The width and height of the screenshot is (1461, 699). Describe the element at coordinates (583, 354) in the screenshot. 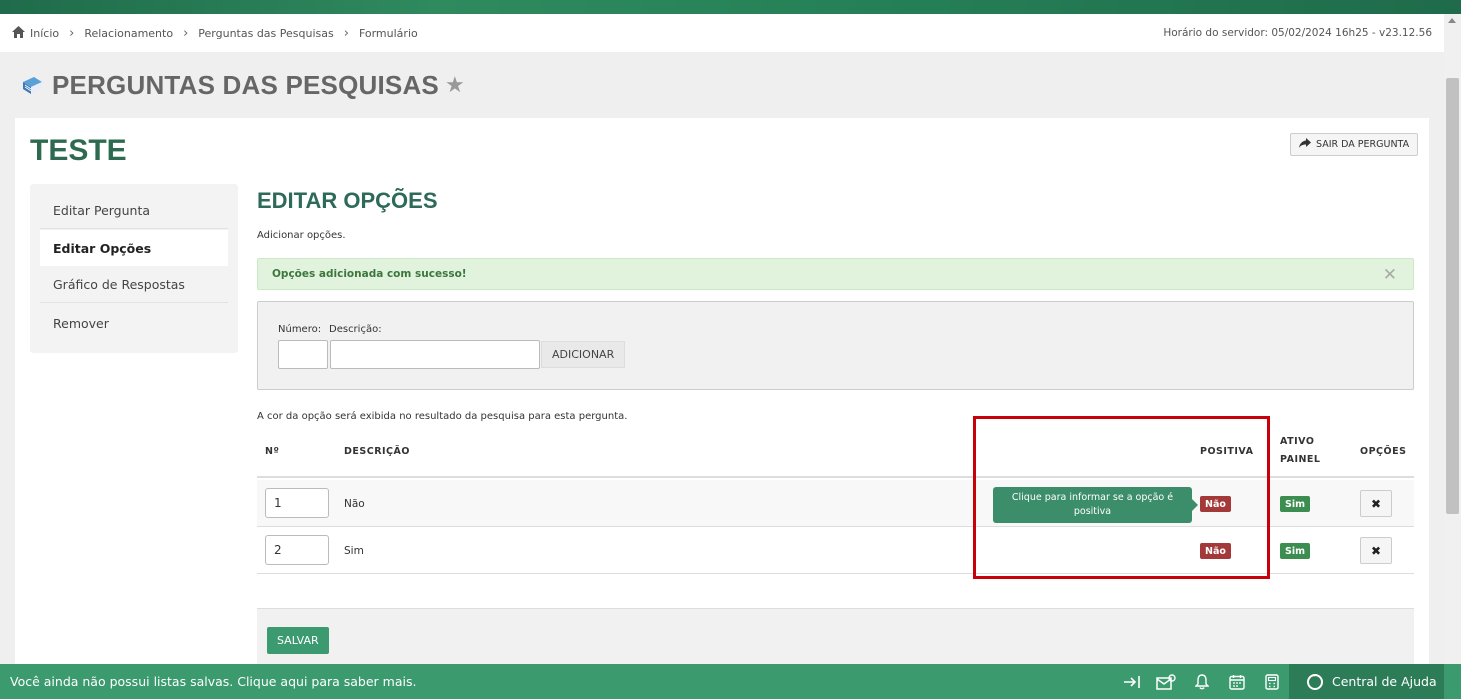

I see `add-button: ADICIONAR` at that location.